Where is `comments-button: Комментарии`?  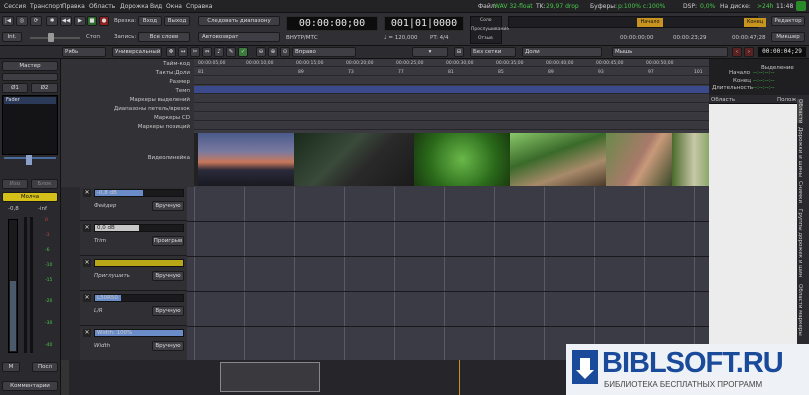 comments-button: Комментарии is located at coordinates (30, 386).